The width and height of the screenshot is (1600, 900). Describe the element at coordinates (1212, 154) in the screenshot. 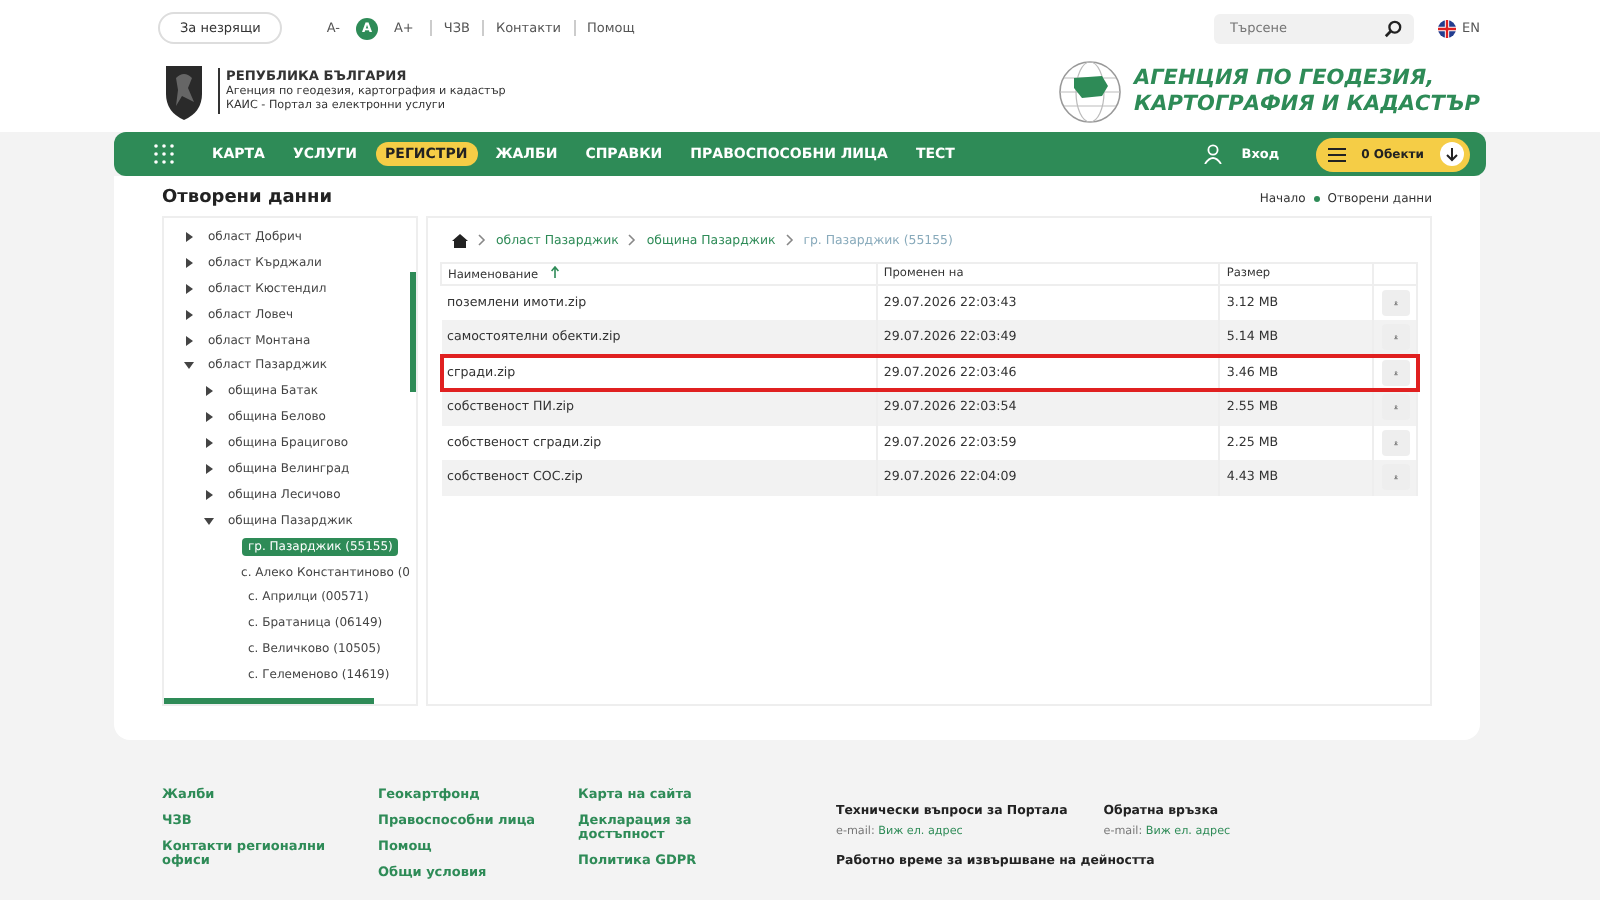

I see `user-icon` at that location.